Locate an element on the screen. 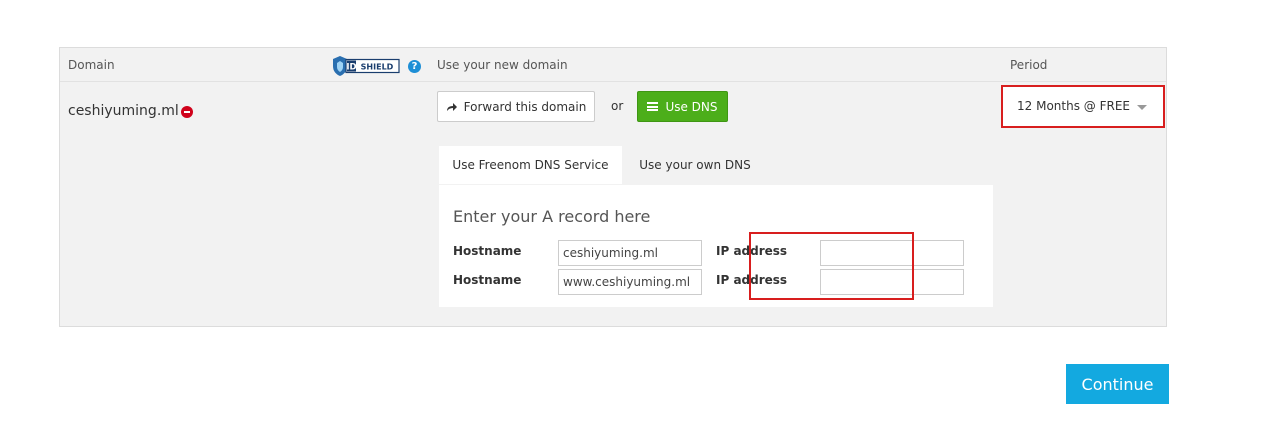 Image resolution: width=1263 pixels, height=421 pixels. list-icon is located at coordinates (653, 106).